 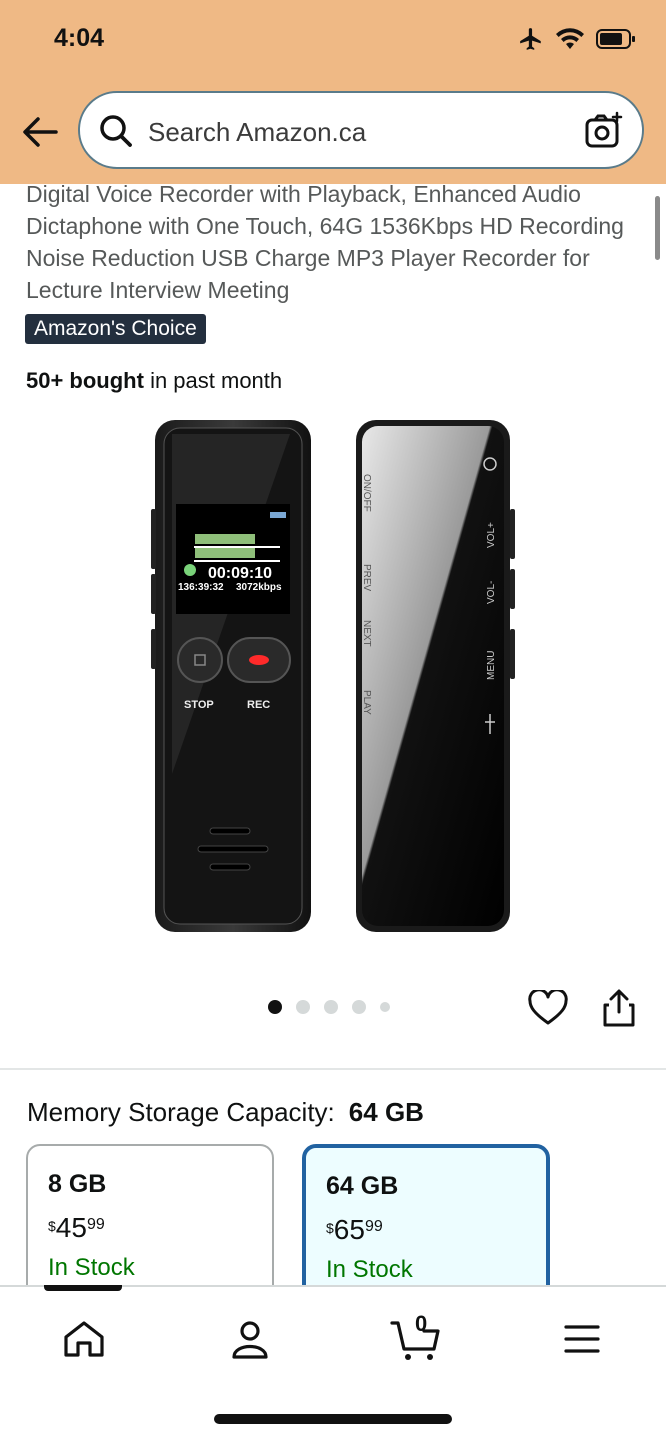 I want to click on search-icon, so click(x=116, y=133).